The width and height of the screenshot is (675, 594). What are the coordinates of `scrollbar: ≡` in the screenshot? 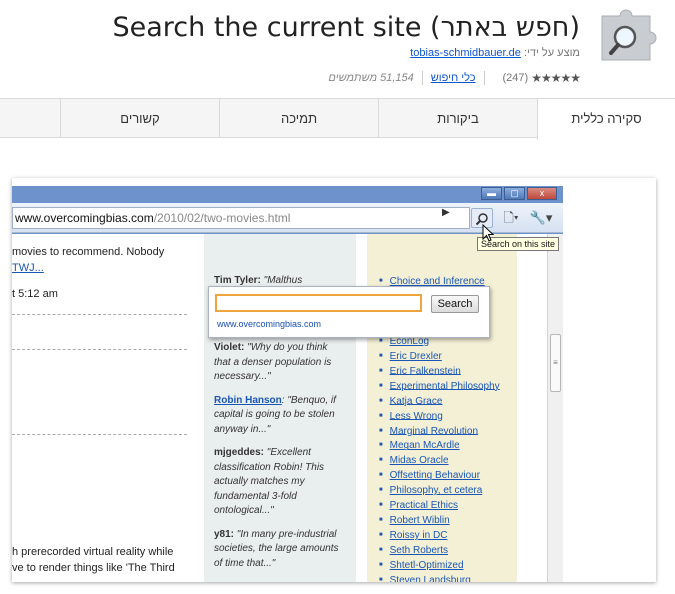 It's located at (555, 408).